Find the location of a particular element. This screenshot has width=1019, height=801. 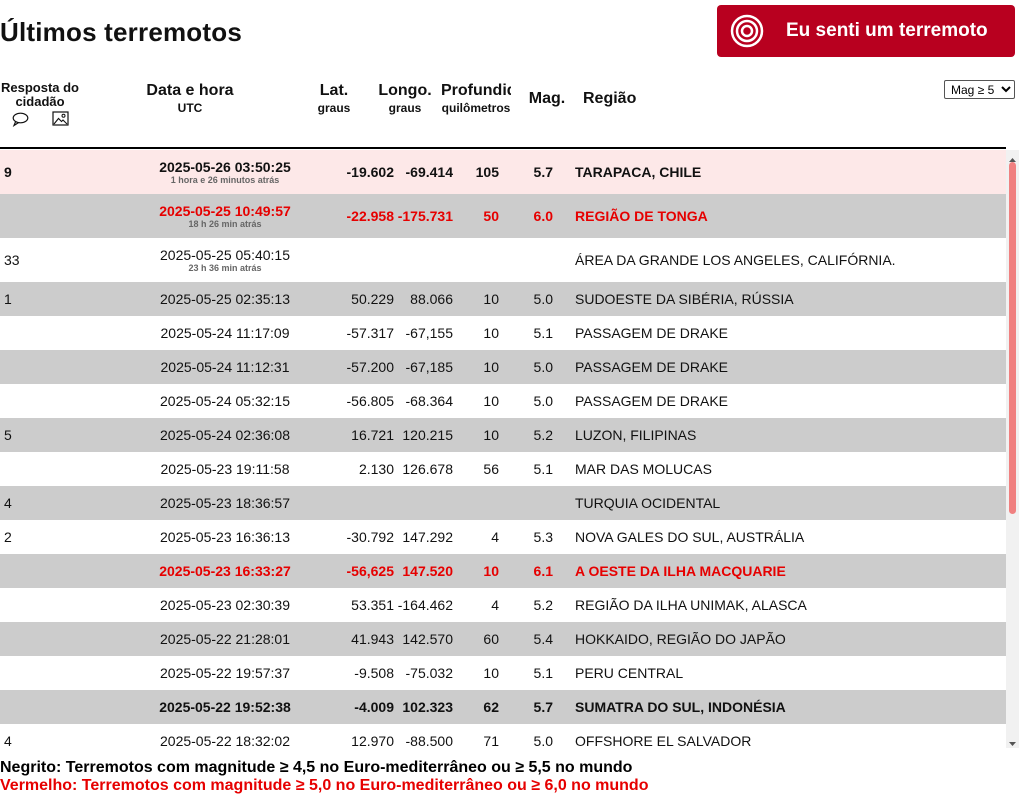

cell-region: REGIÃO DA ILHA UNIMAK, ALASCA is located at coordinates (691, 605).